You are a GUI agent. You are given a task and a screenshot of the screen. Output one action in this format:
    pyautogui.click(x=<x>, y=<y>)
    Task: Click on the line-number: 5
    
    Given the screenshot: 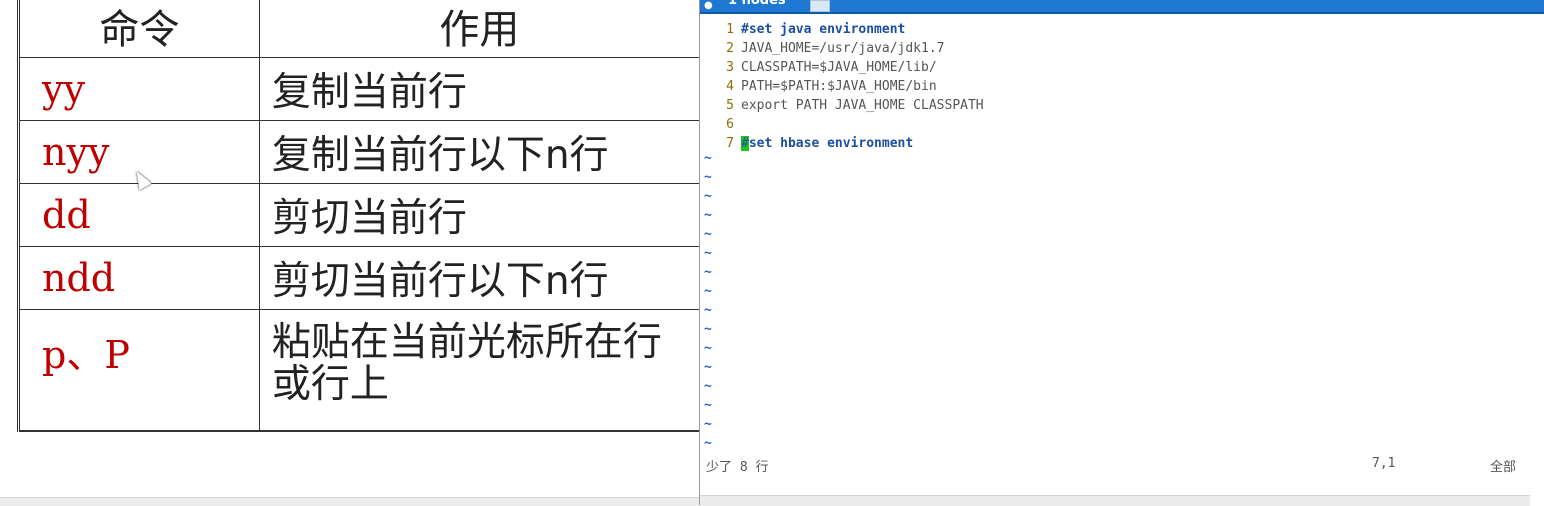 What is the action you would take?
    pyautogui.click(x=730, y=105)
    